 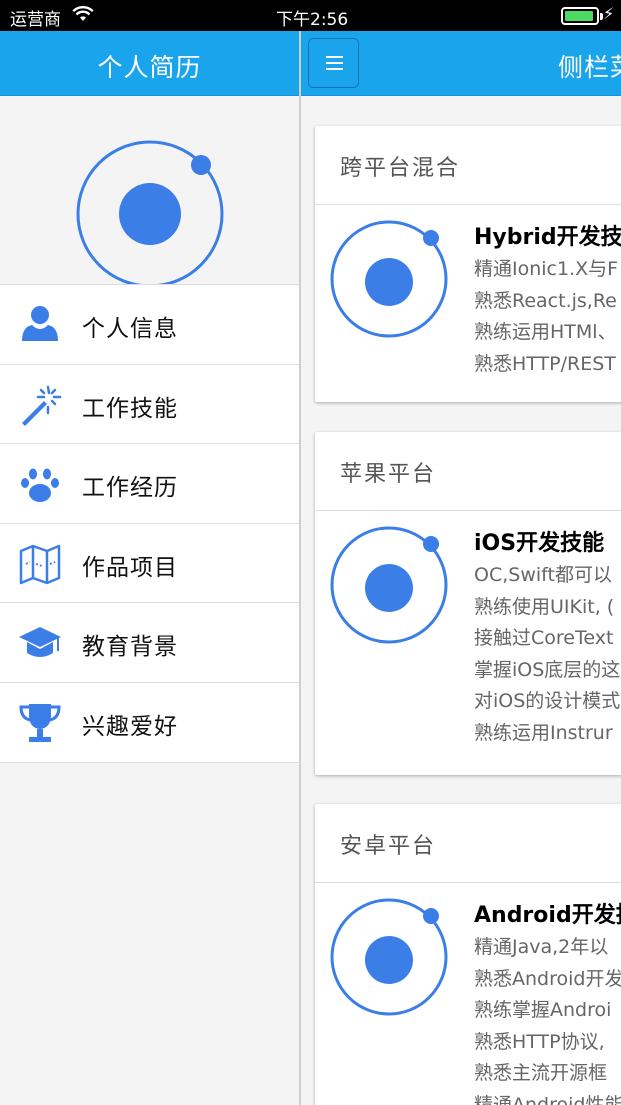 What do you see at coordinates (468, 165) in the screenshot?
I see `card-header: 跨平台混合` at bounding box center [468, 165].